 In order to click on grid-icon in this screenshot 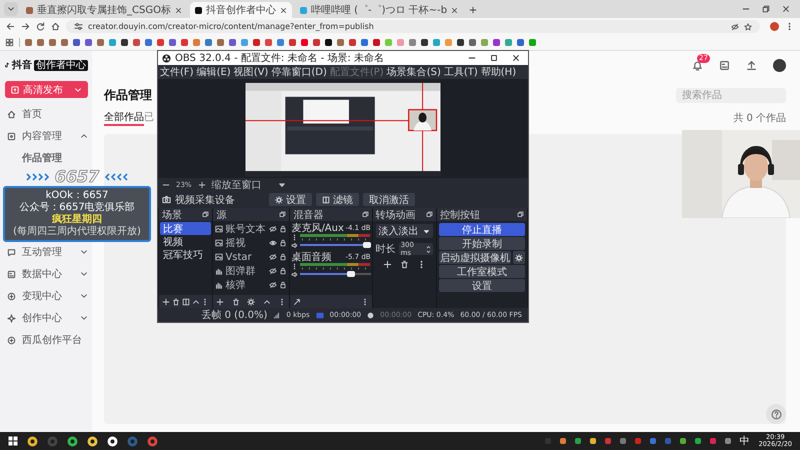, I will do `click(9, 42)`.